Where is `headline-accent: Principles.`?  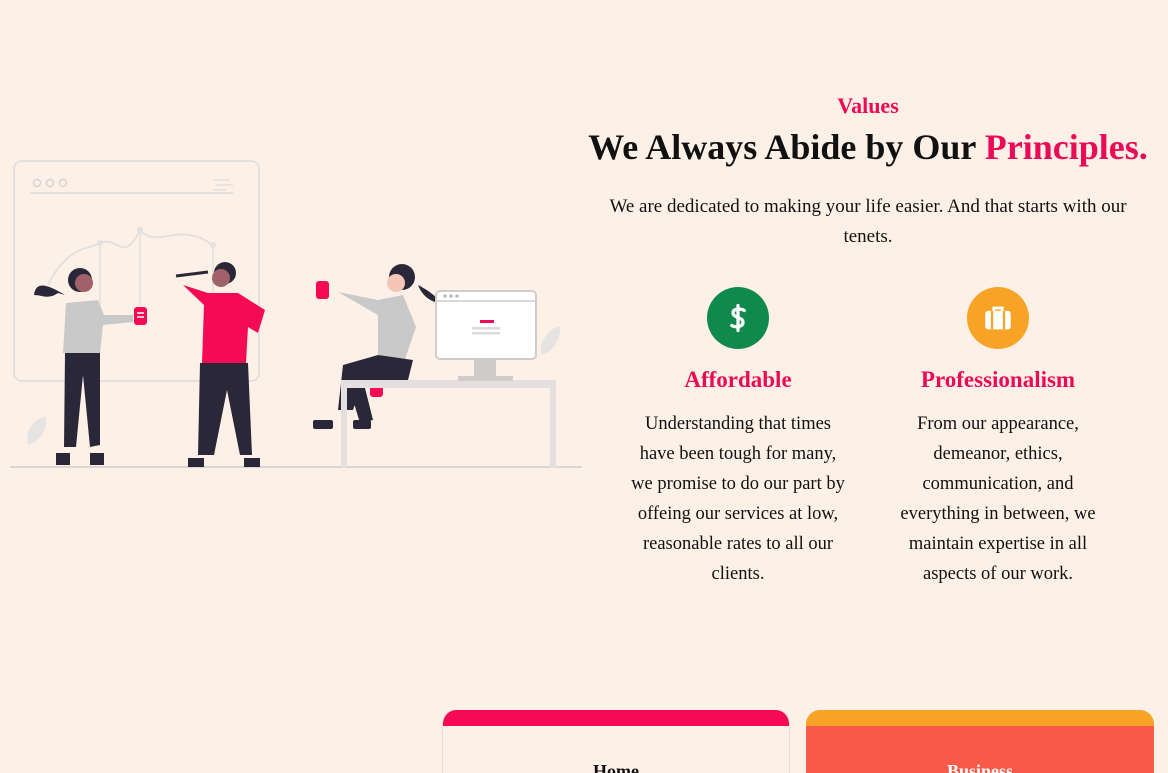 headline-accent: Principles. is located at coordinates (1066, 147).